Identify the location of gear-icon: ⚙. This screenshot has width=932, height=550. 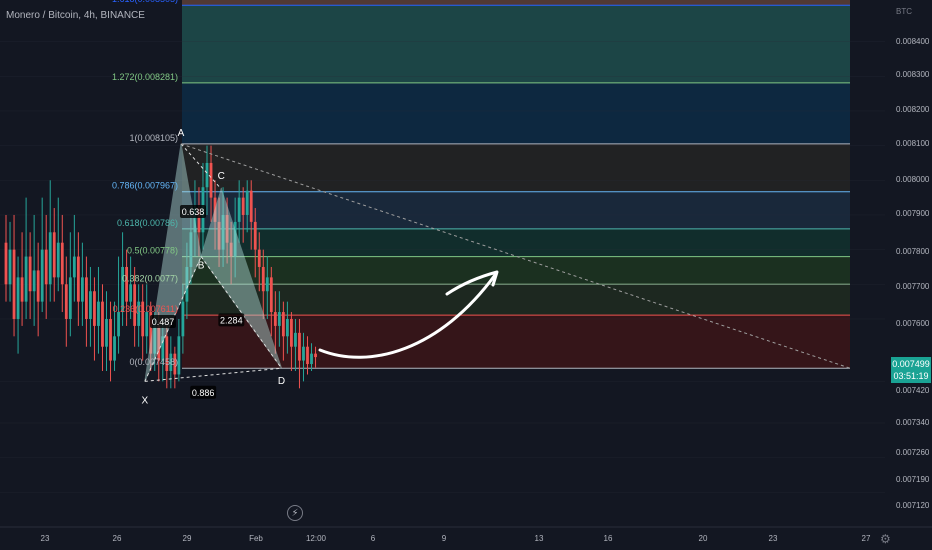
(885, 539).